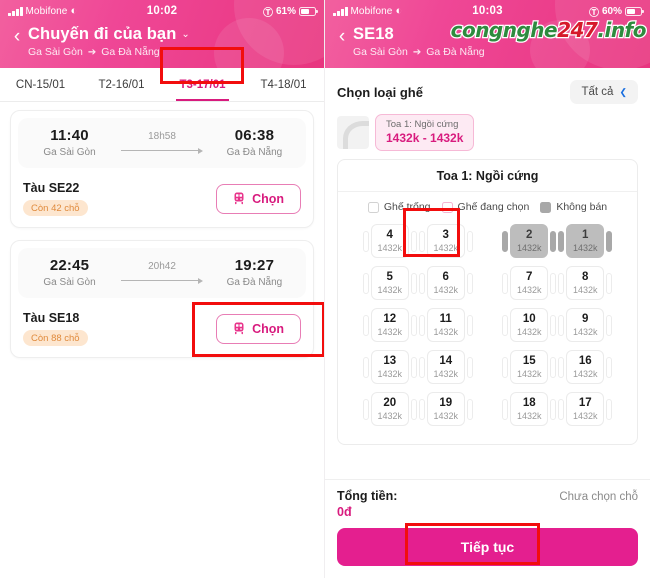  I want to click on seat-type-filter-dropdown: Tất cả ❮, so click(604, 92).